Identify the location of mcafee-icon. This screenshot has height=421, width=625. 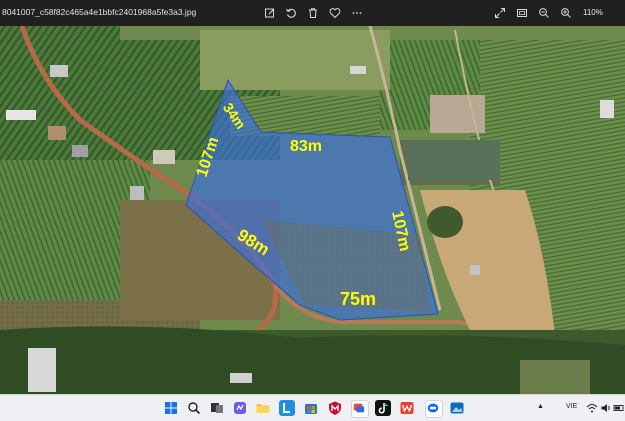
(335, 408).